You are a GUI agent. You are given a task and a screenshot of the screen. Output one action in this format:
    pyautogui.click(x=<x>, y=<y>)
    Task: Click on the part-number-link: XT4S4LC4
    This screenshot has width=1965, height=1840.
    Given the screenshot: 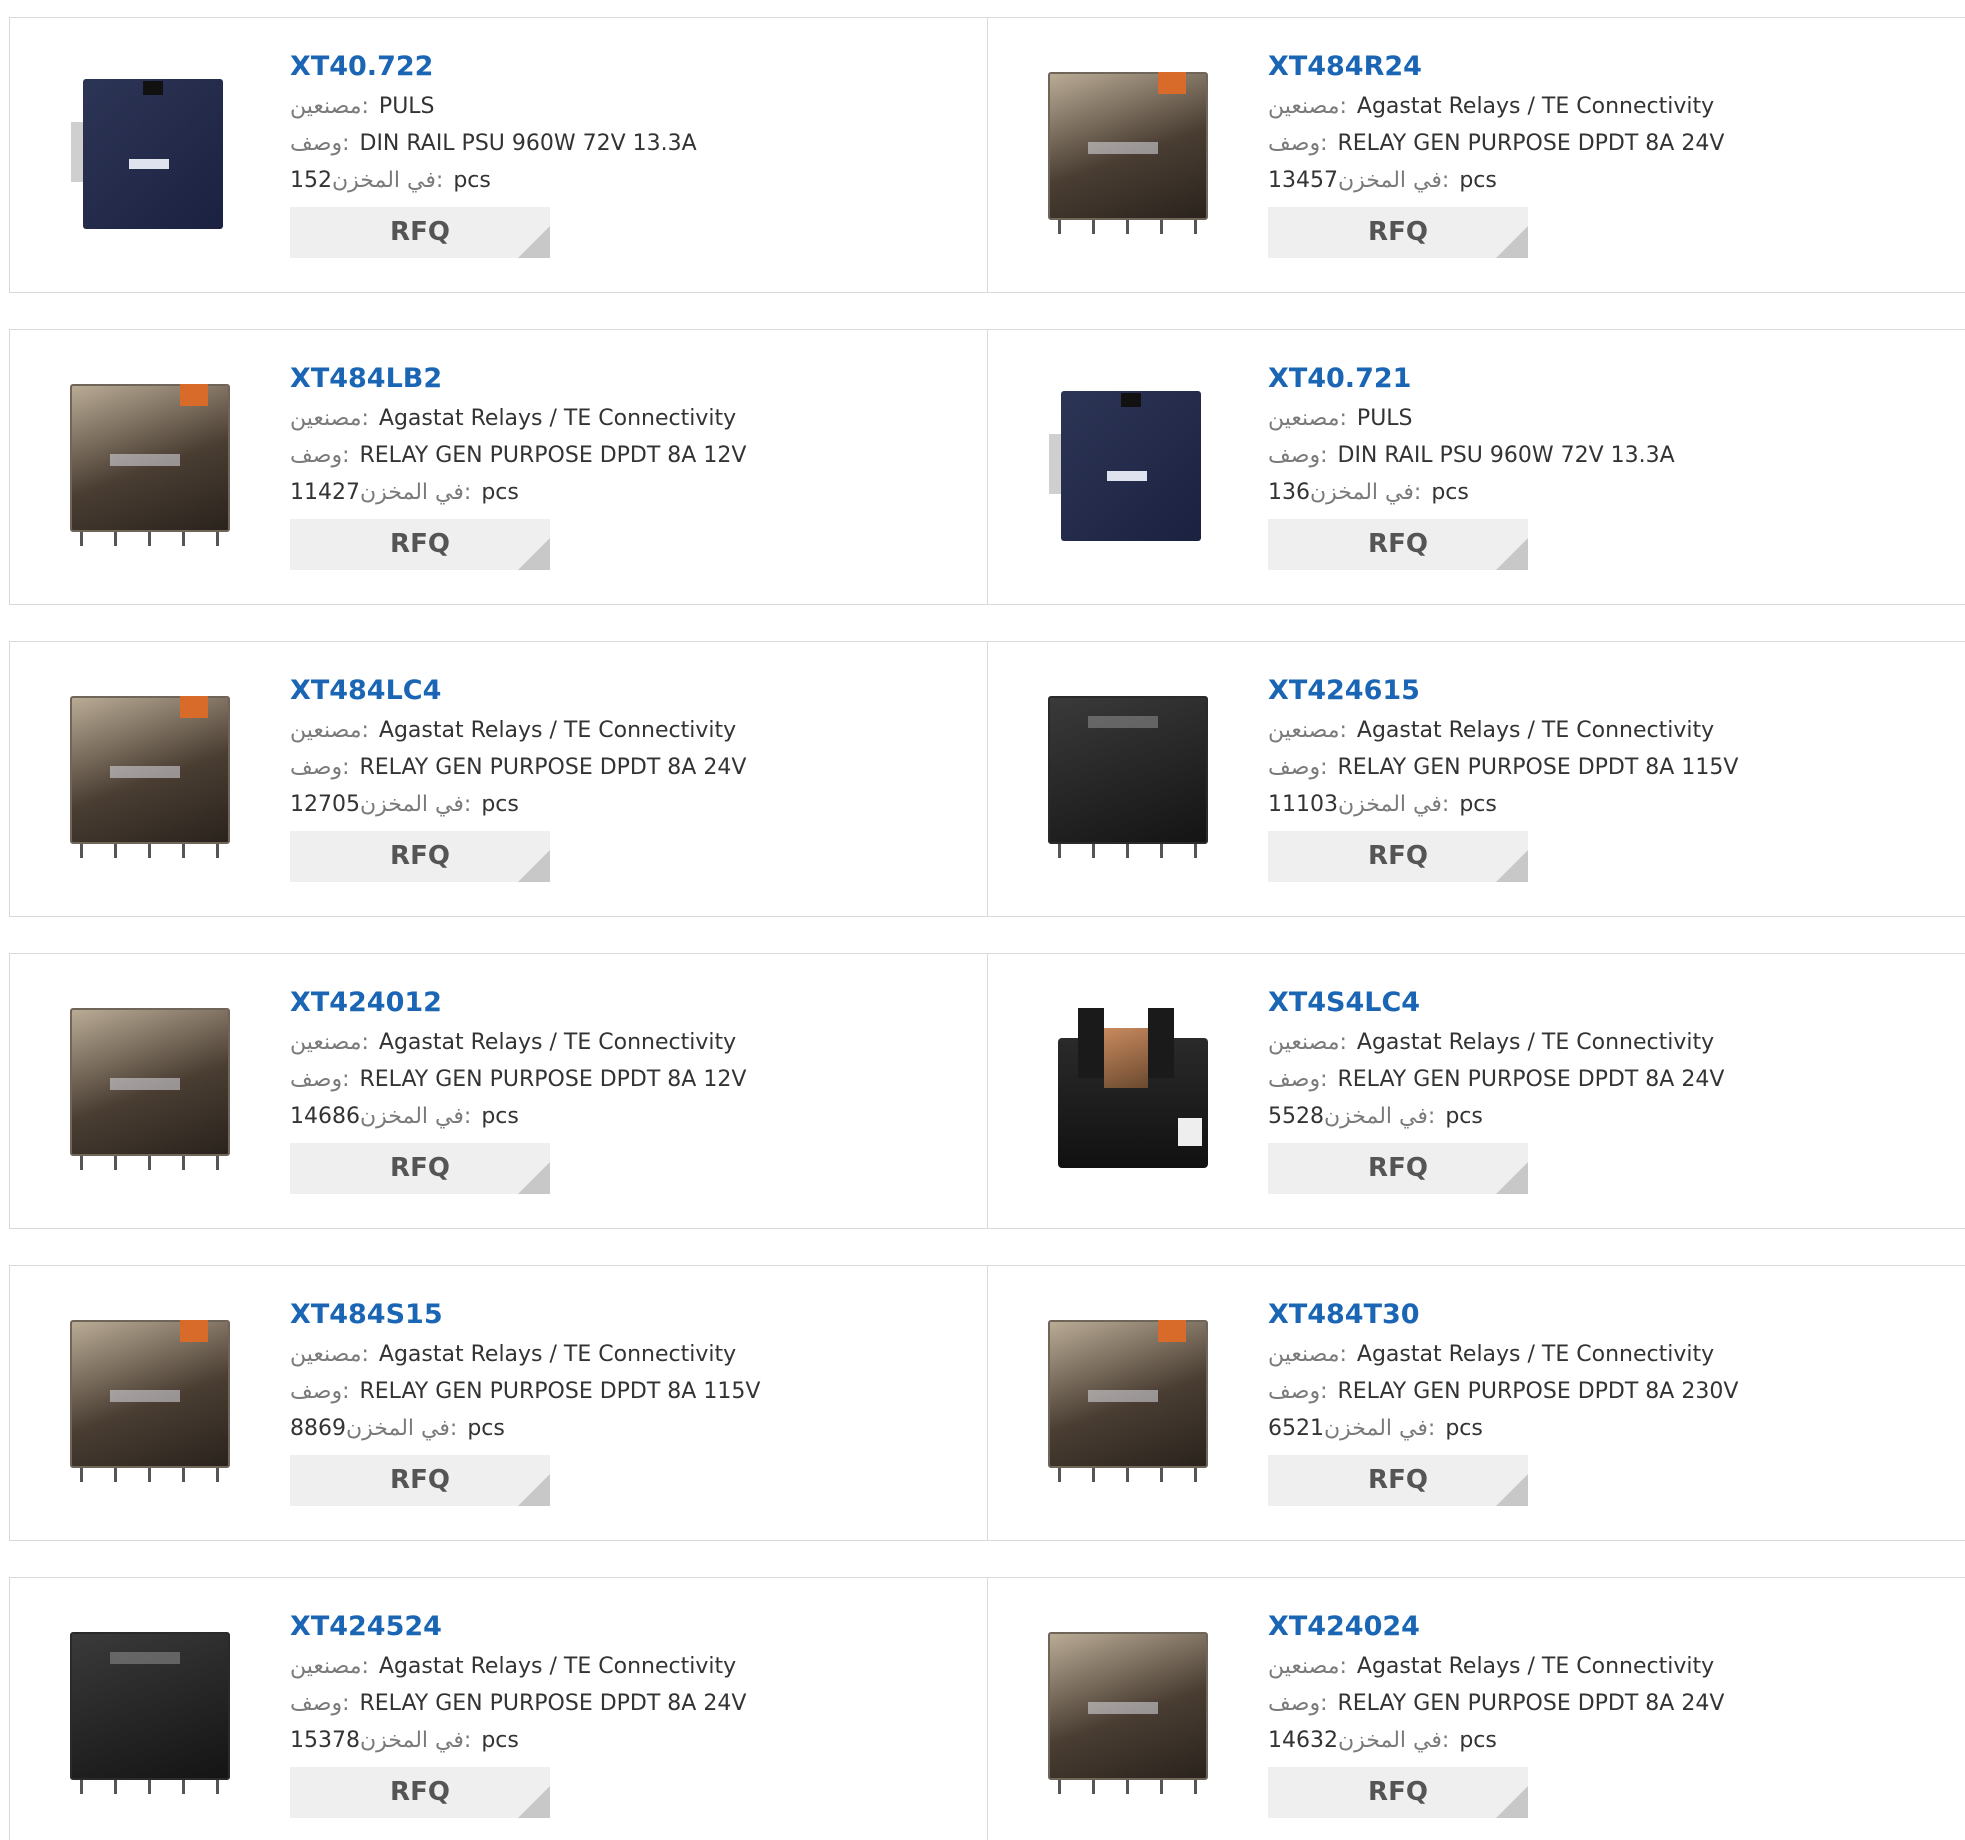 What is the action you would take?
    pyautogui.click(x=1608, y=1004)
    